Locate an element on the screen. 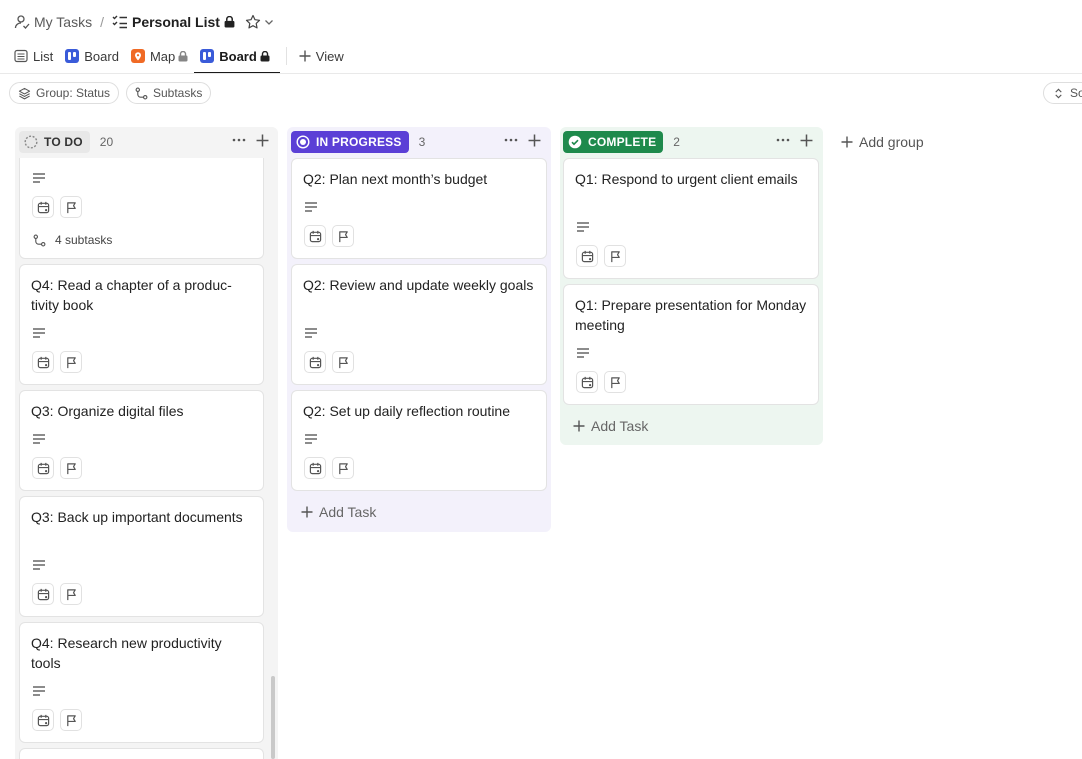 Image resolution: width=1082 pixels, height=759 pixels. task-card: Q3: Organize digital files is located at coordinates (141, 440).